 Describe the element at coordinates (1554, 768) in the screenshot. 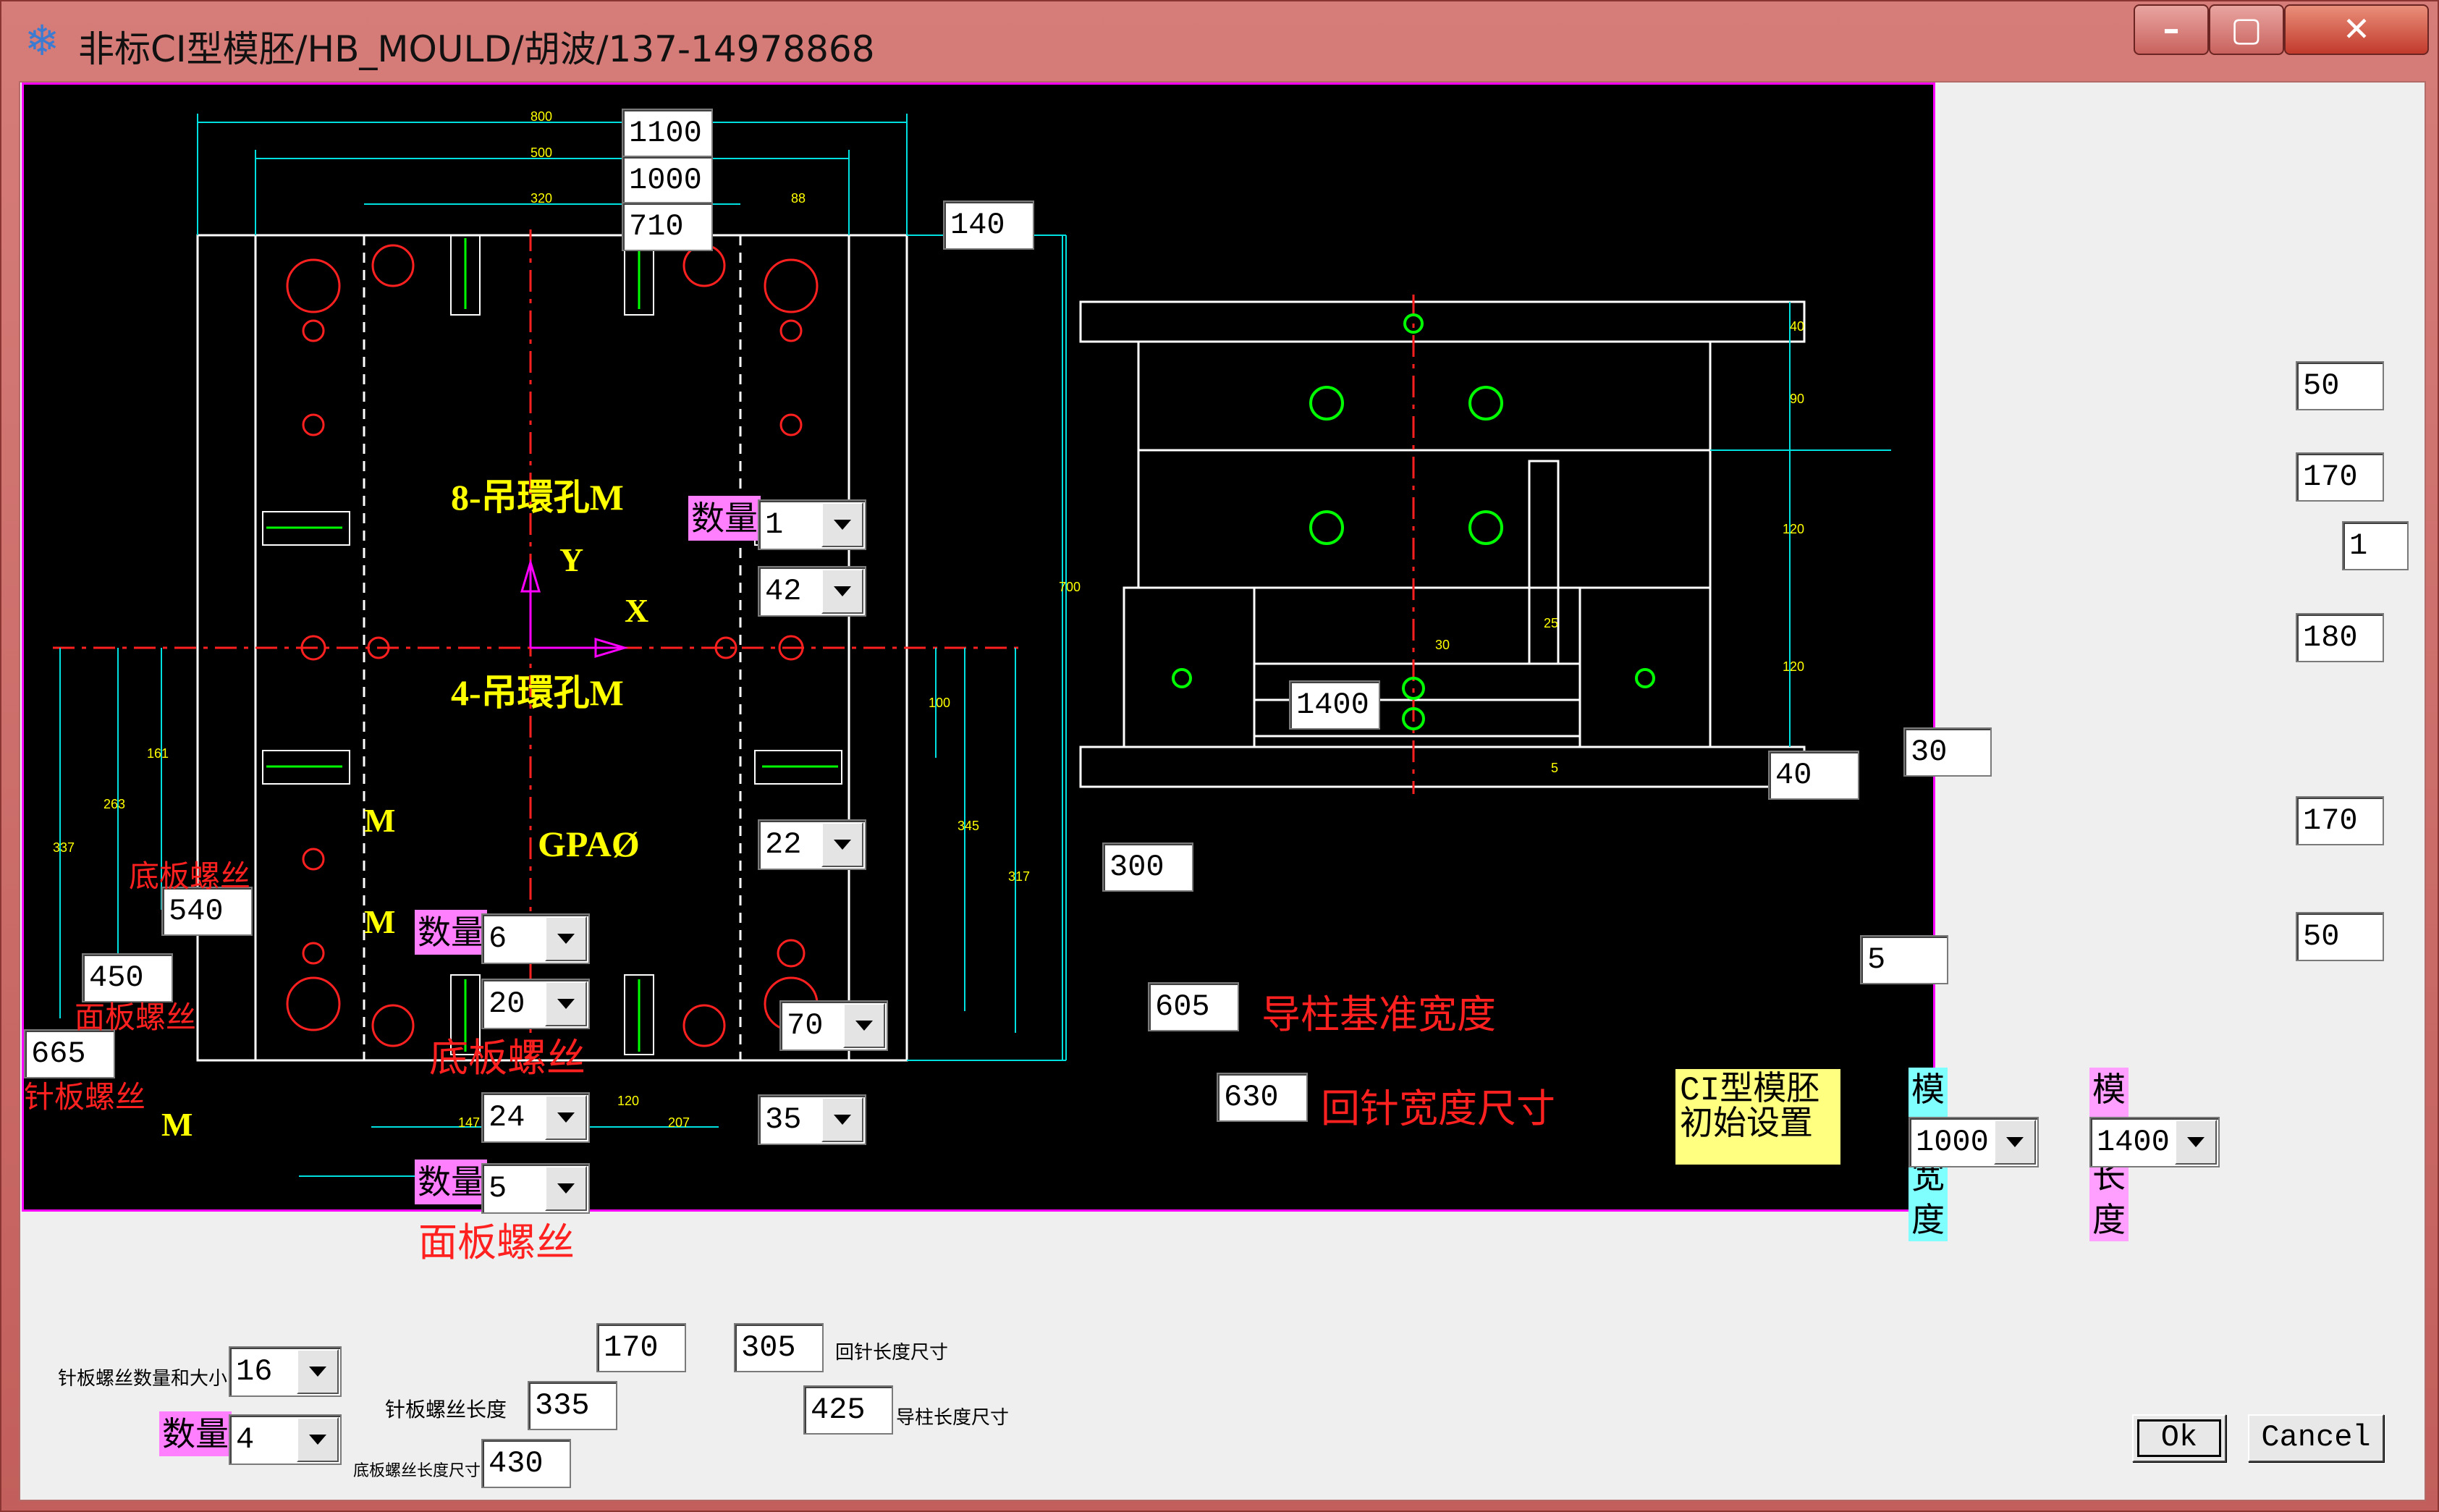

I see `tick-label-5: 5` at that location.